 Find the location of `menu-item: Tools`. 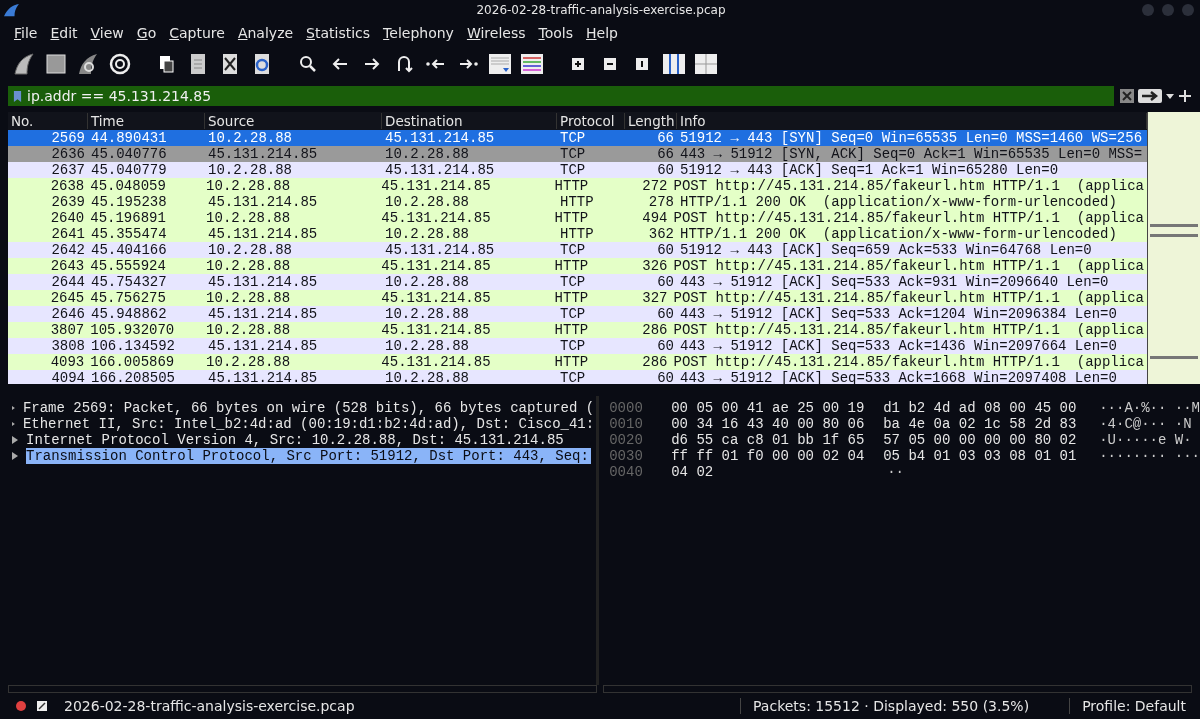

menu-item: Tools is located at coordinates (555, 33).